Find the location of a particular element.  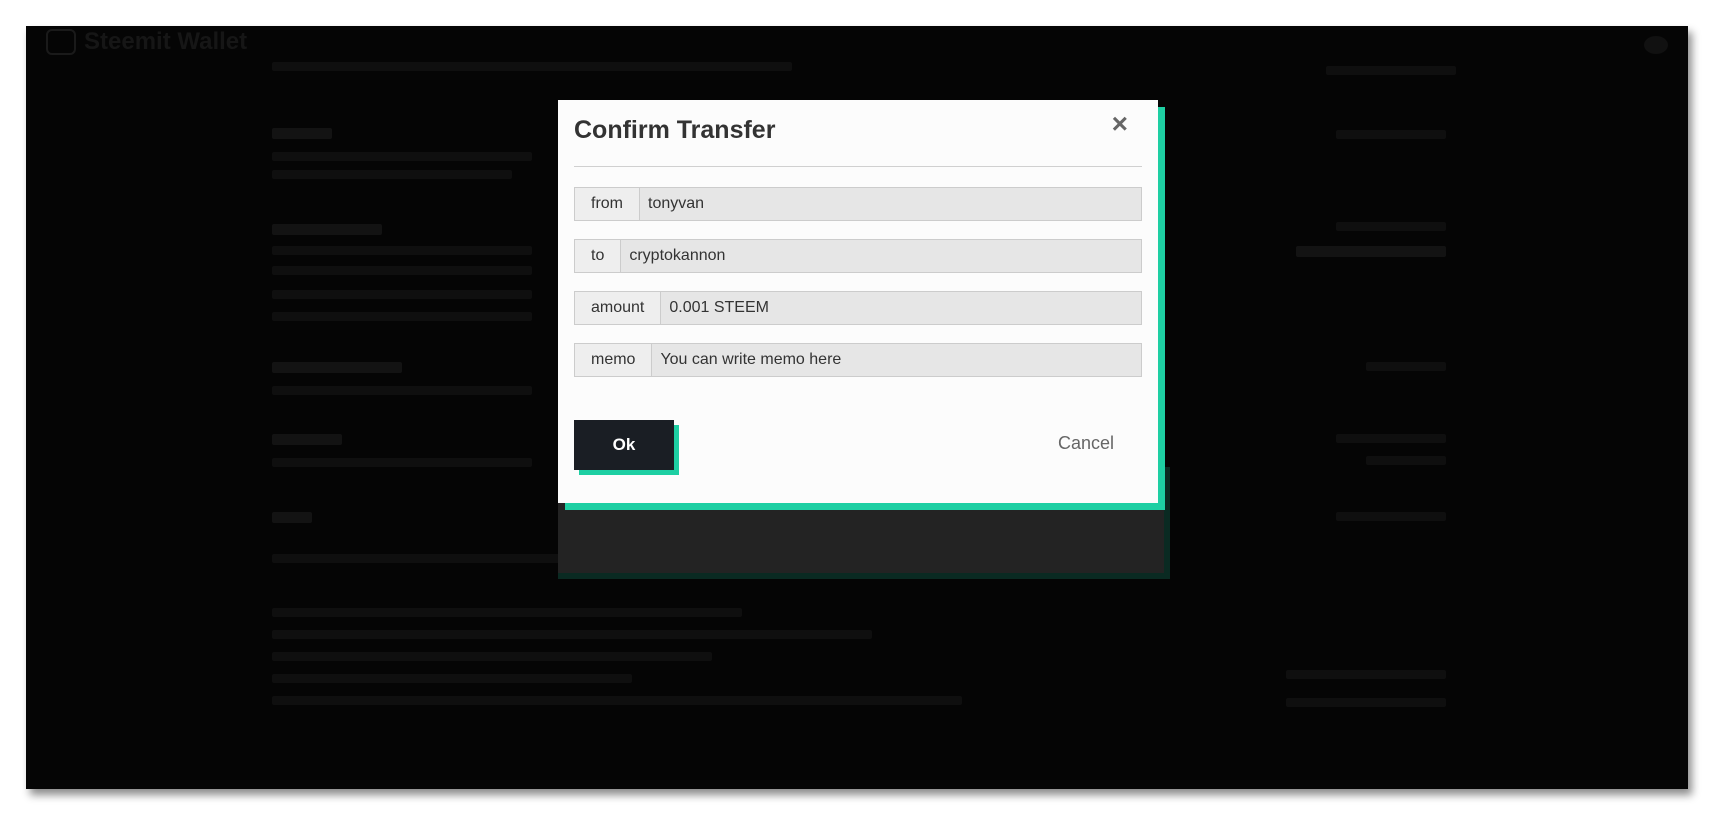

amount-label: amount is located at coordinates (618, 308).